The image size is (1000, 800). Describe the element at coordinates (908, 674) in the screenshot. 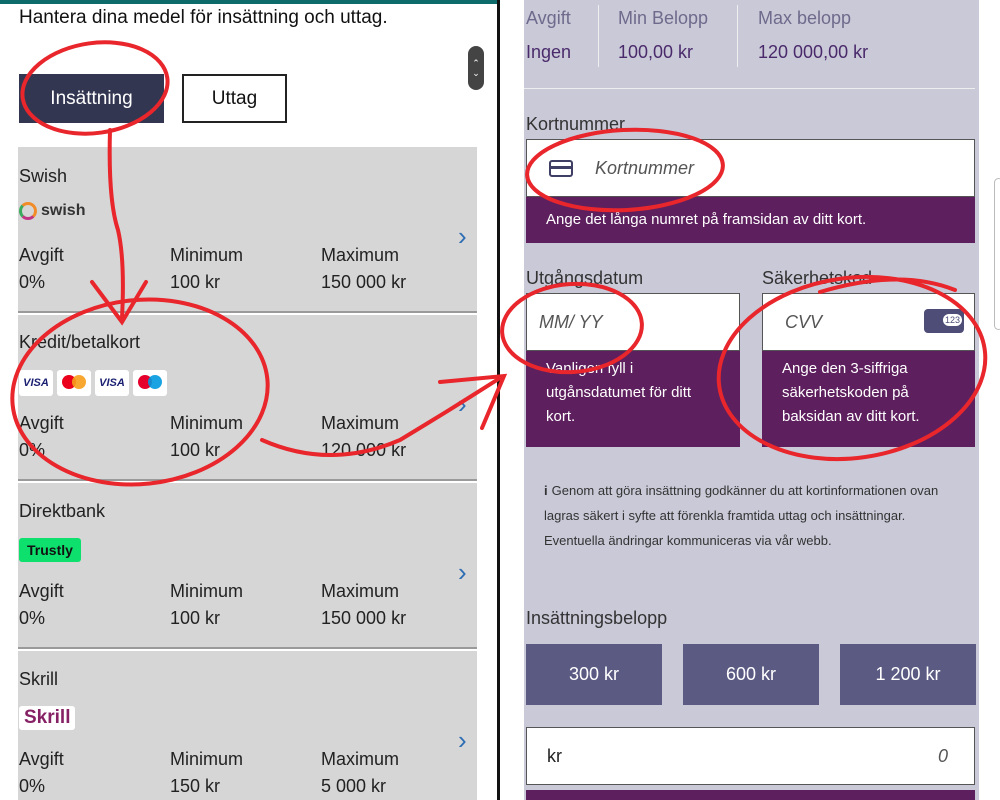

I see `preset-amount-button: 1 200 kr` at that location.